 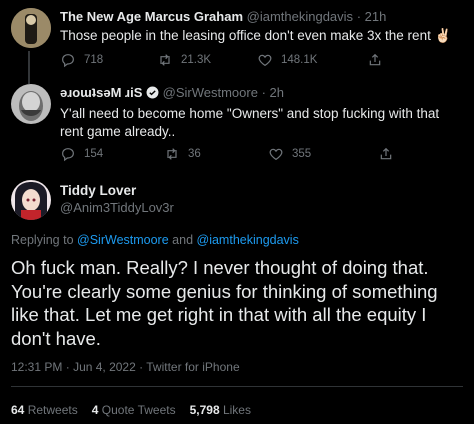 I want to click on handle: @SirWestmoore, so click(x=210, y=92).